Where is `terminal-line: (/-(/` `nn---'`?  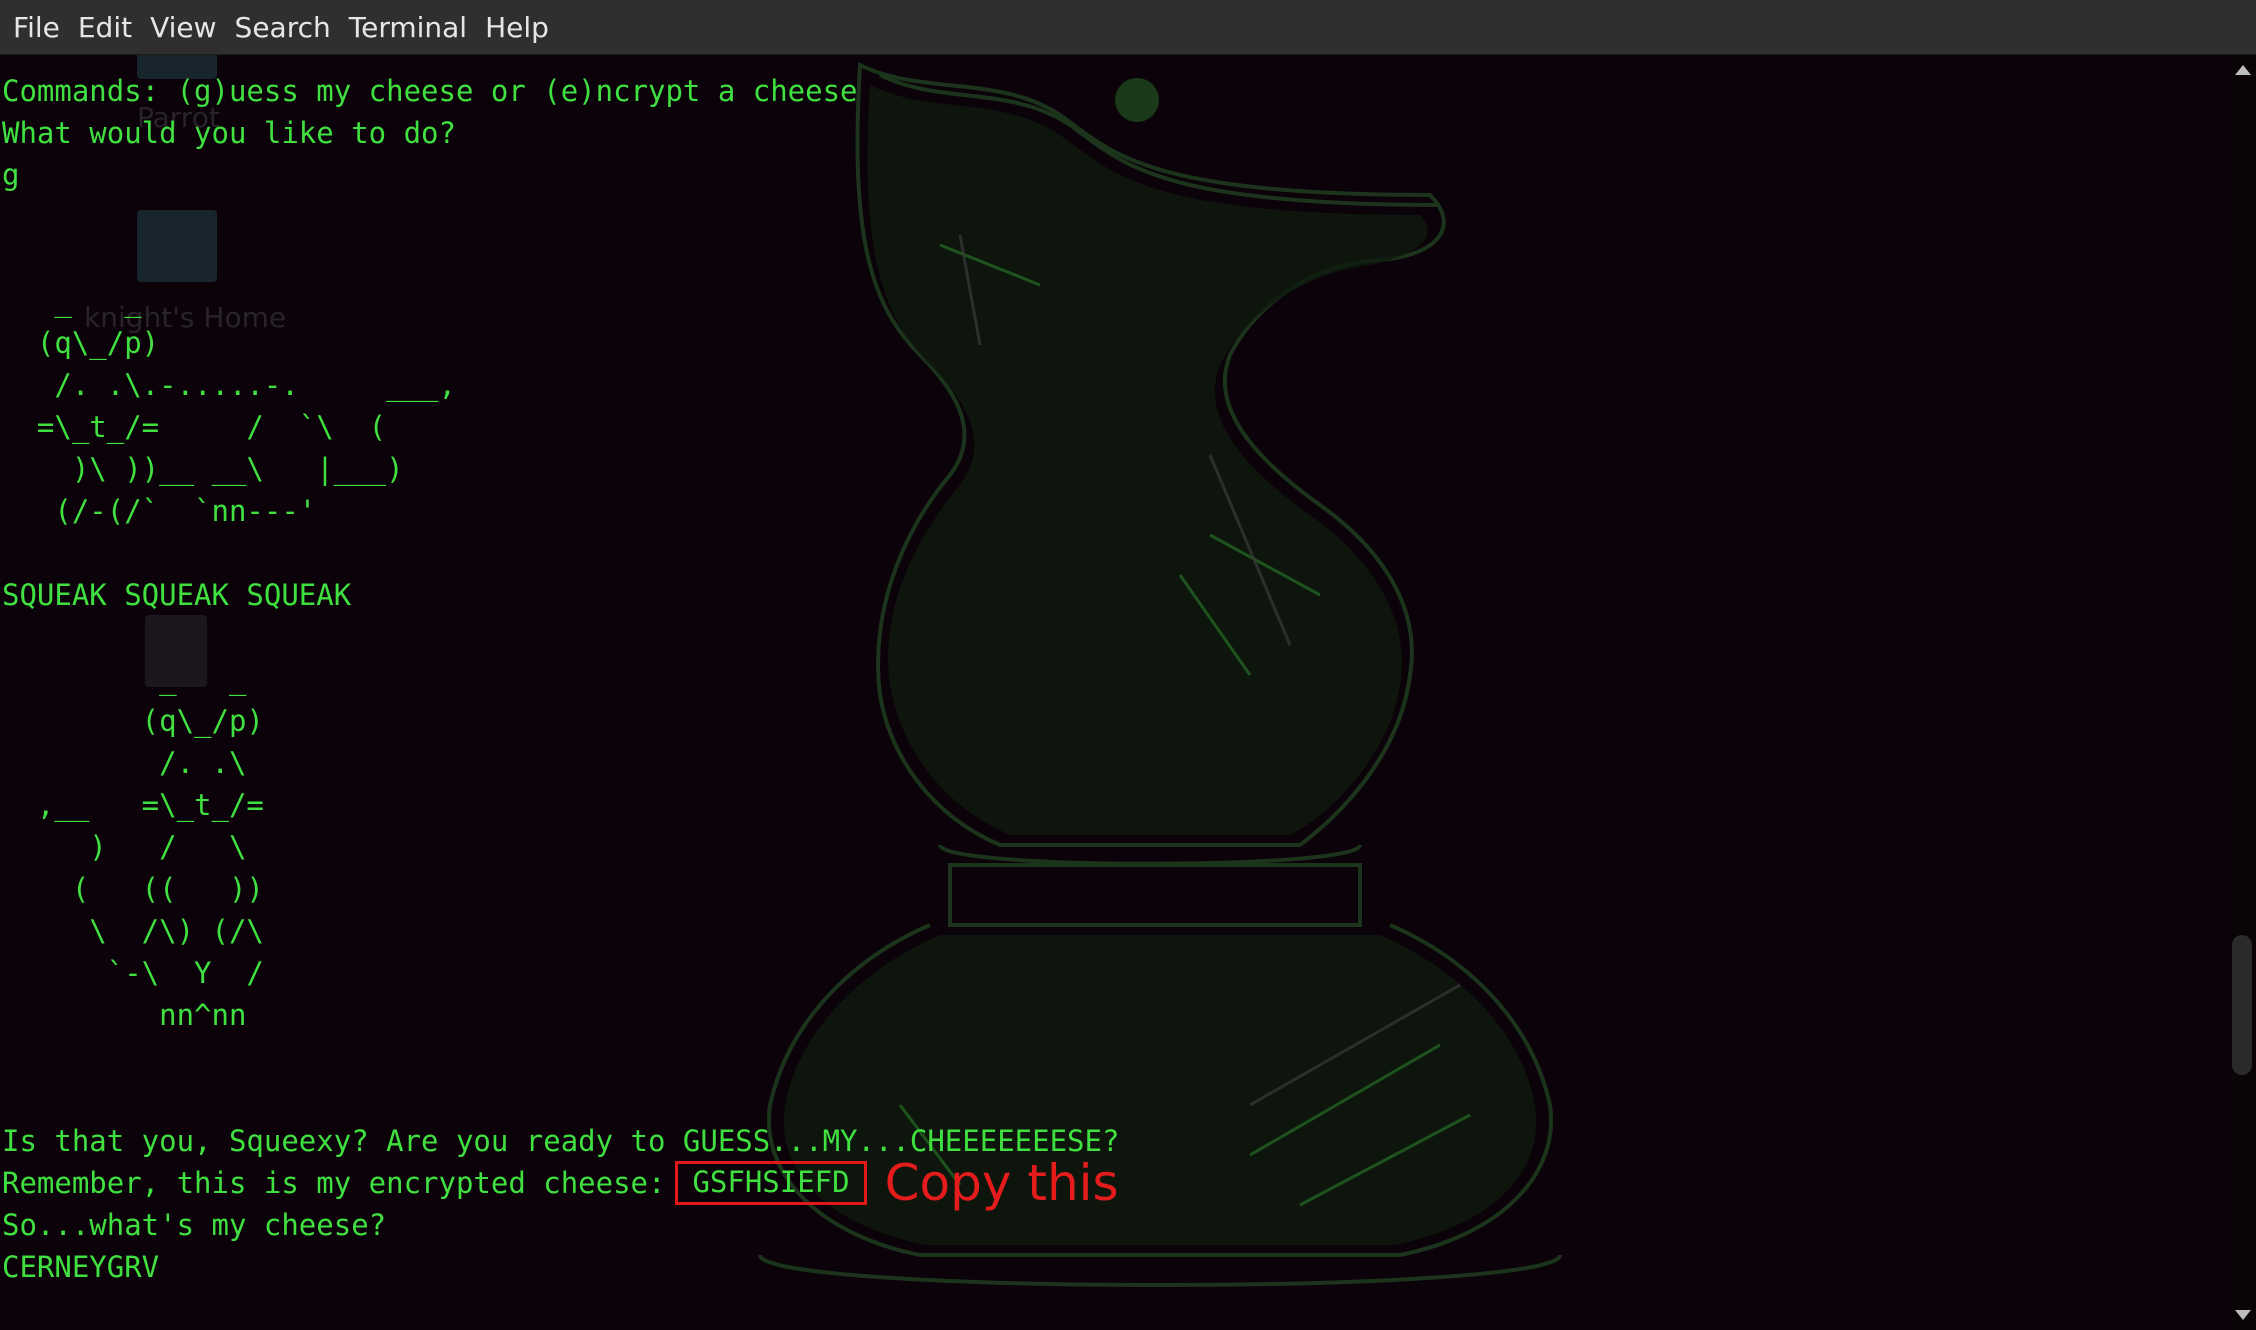
terminal-line: (/-(/` `nn---' is located at coordinates (159, 511).